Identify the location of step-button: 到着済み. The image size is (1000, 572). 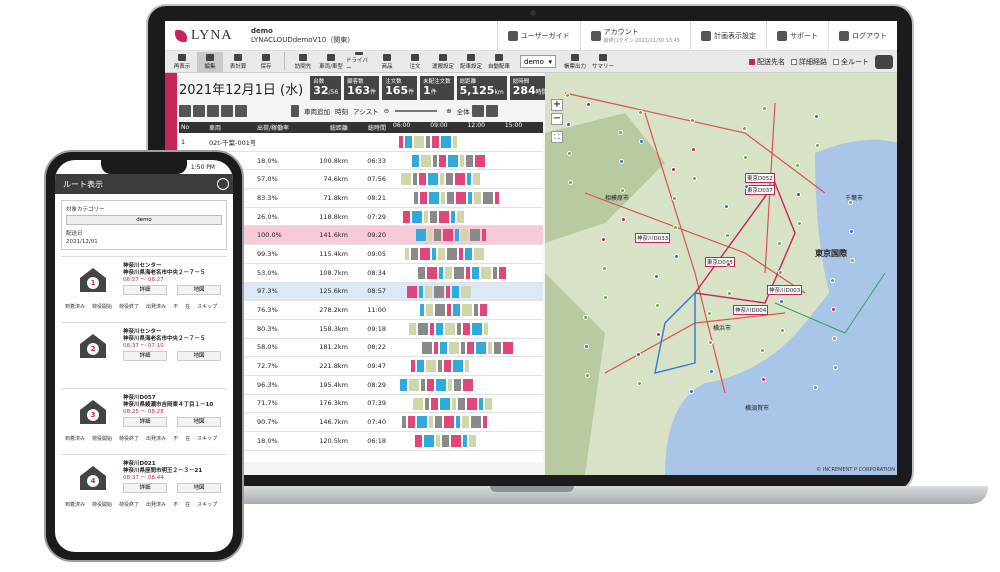
(75, 306).